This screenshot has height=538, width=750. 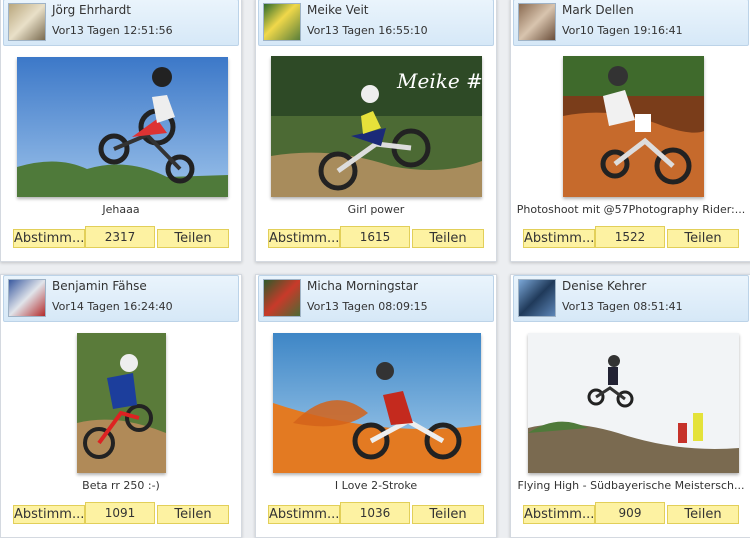 I want to click on post-caption: Jehaaa, so click(x=121, y=209).